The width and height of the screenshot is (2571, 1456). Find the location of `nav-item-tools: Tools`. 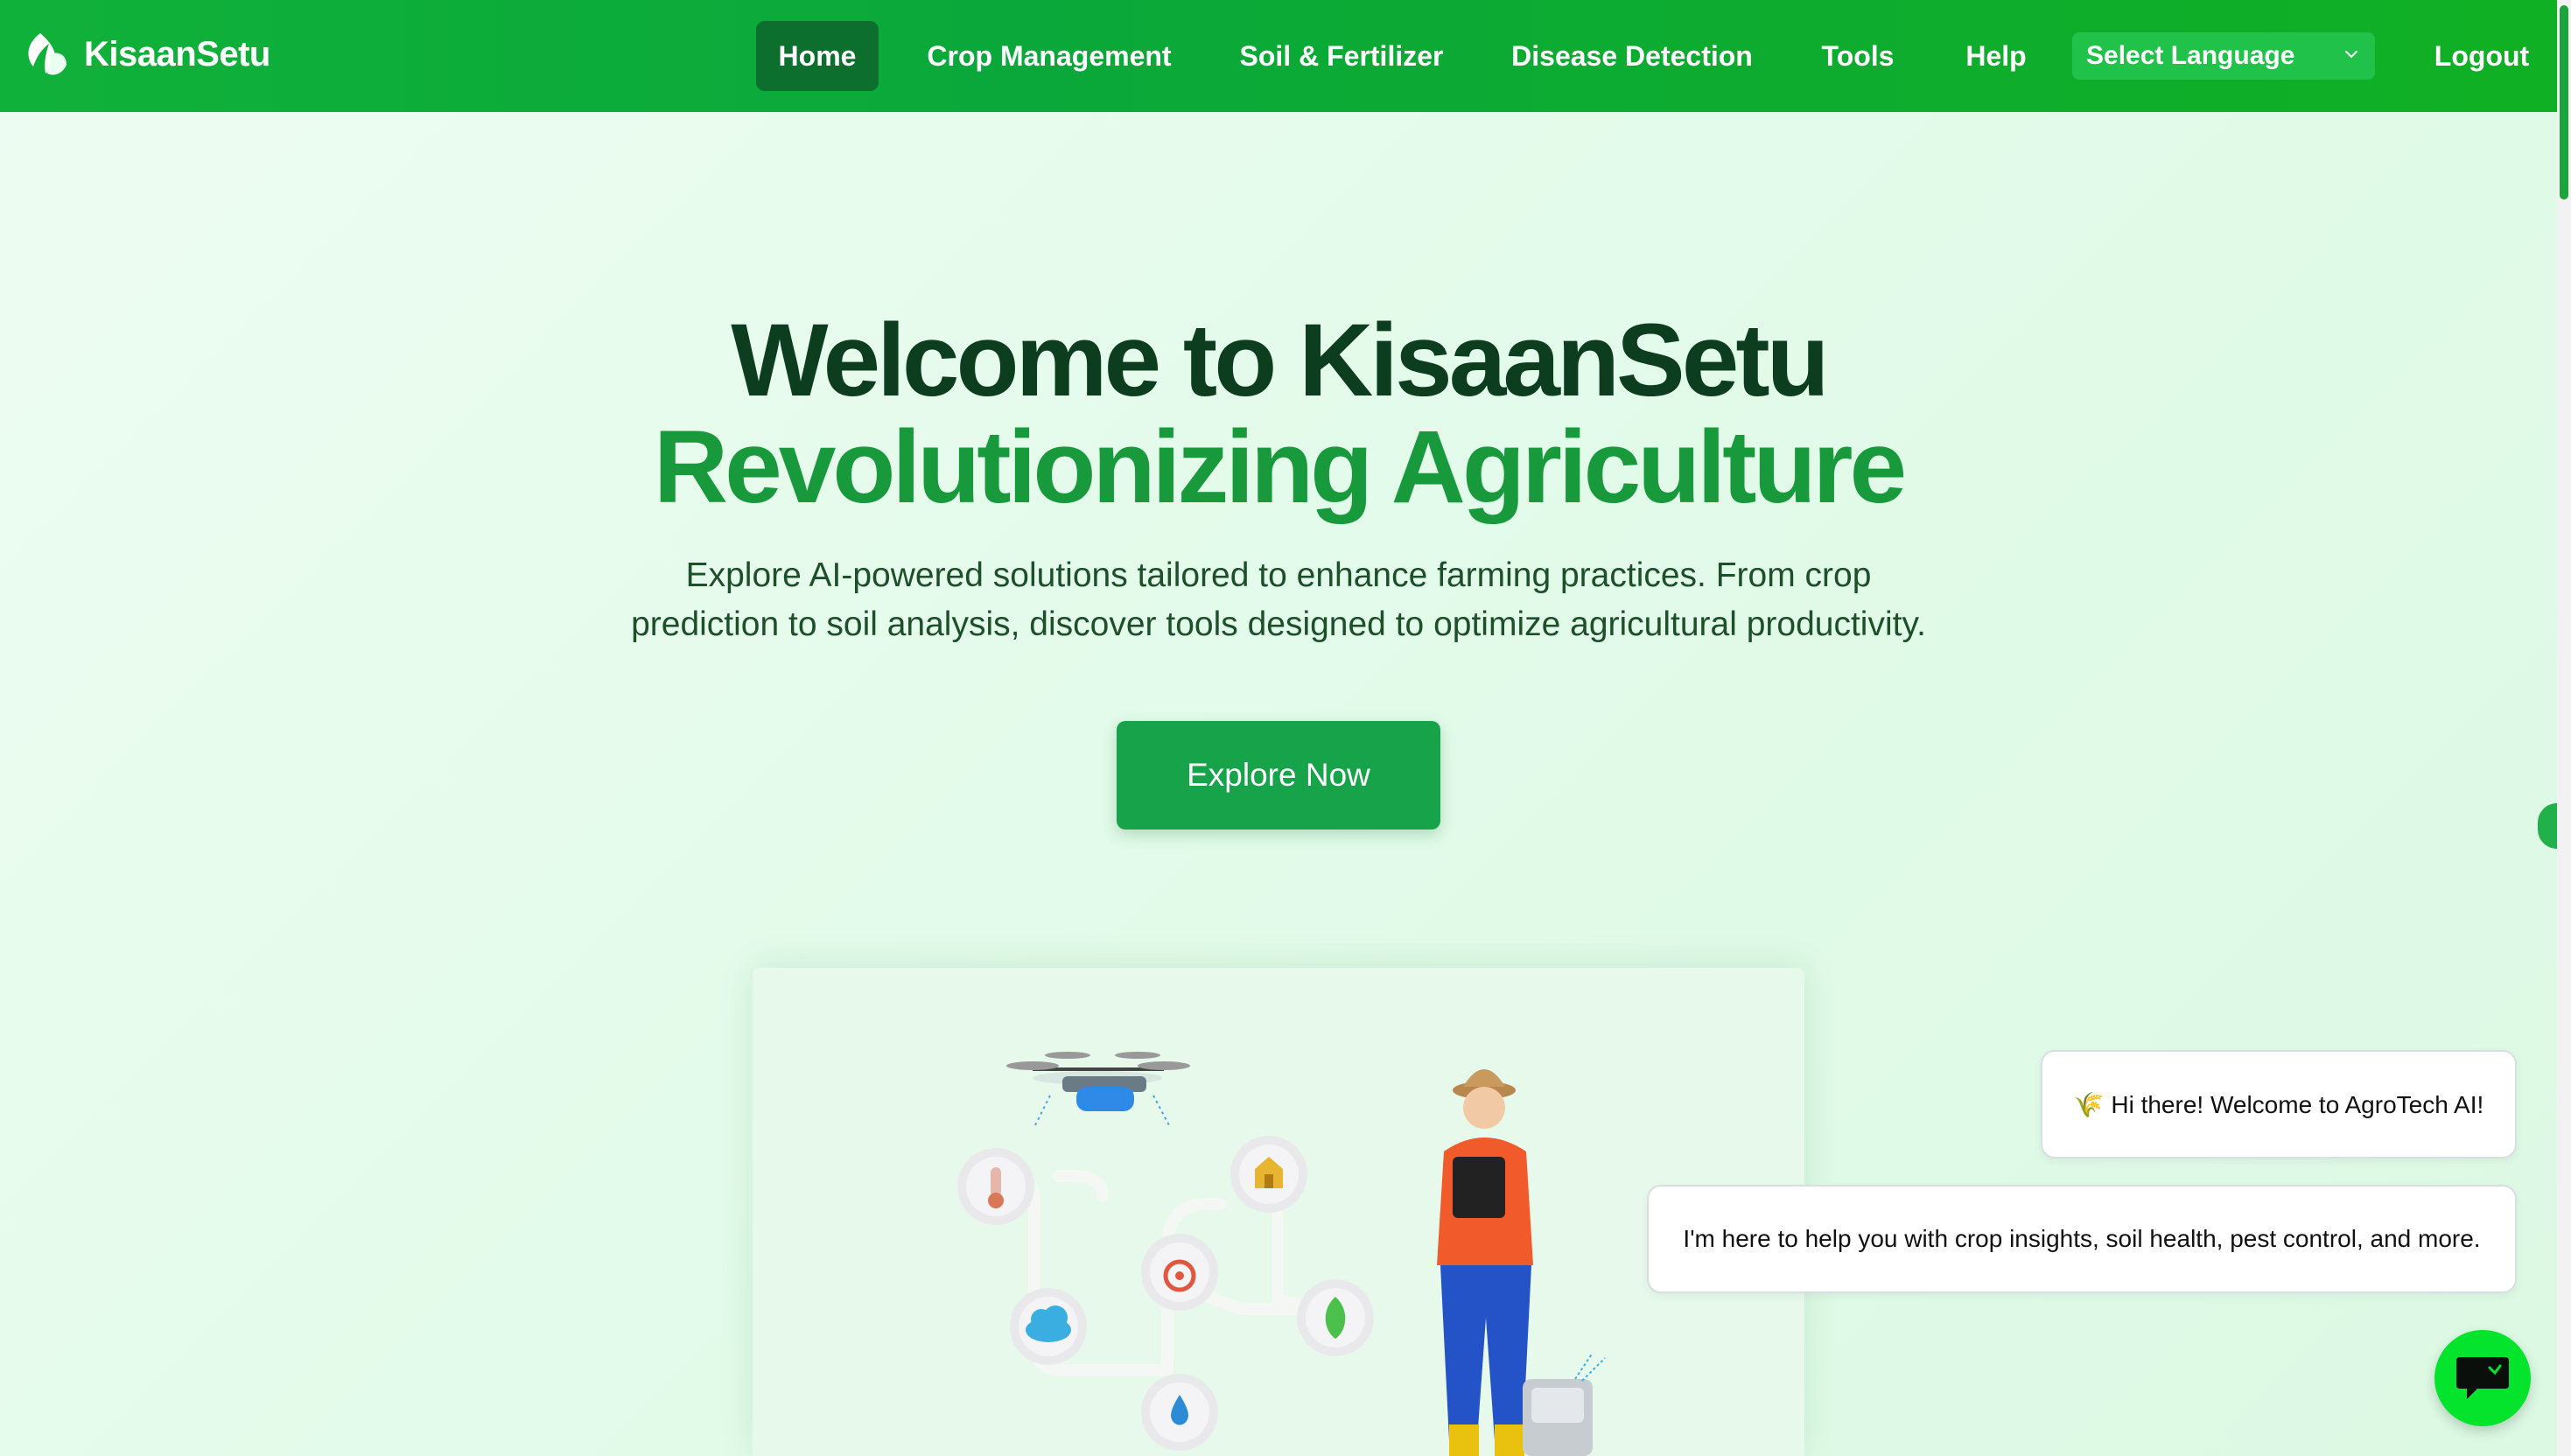

nav-item-tools: Tools is located at coordinates (1858, 56).